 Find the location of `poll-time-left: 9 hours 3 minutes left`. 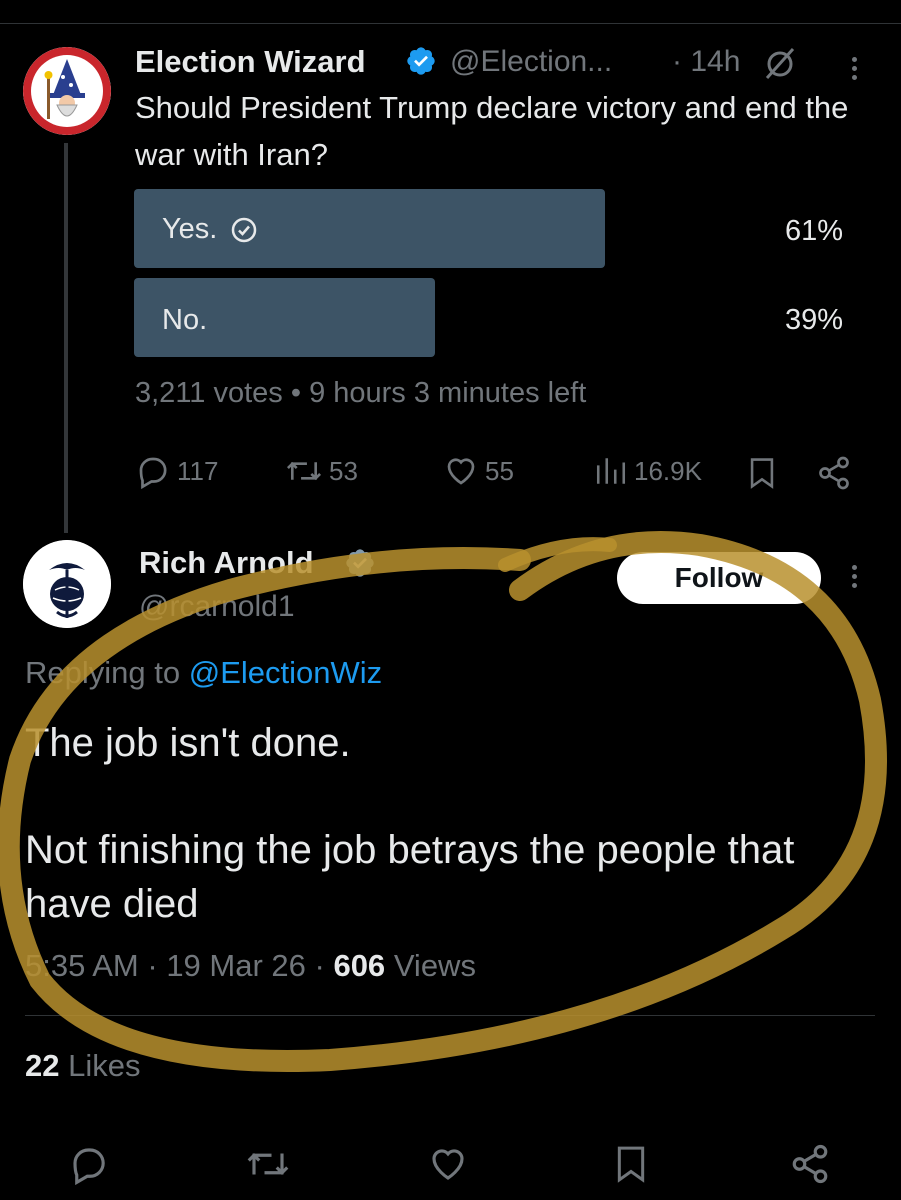

poll-time-left: 9 hours 3 minutes left is located at coordinates (448, 393).